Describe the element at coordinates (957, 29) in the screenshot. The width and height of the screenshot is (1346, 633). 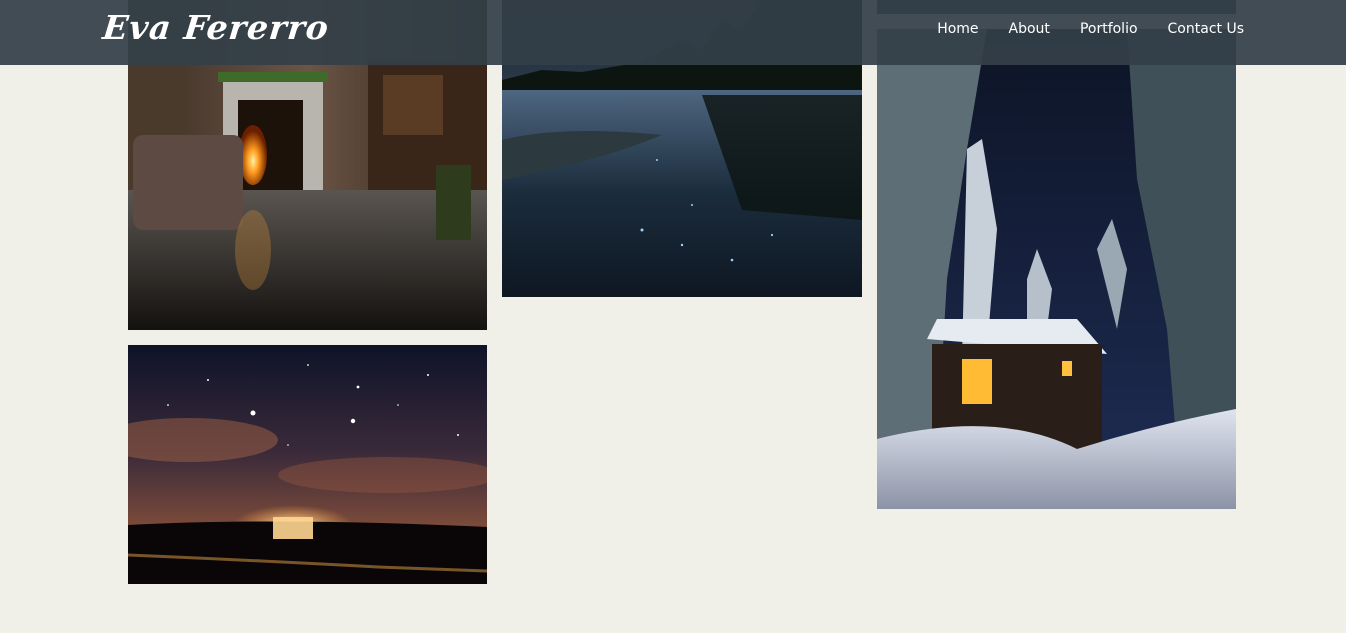
I see `nav-home-link: Home` at that location.